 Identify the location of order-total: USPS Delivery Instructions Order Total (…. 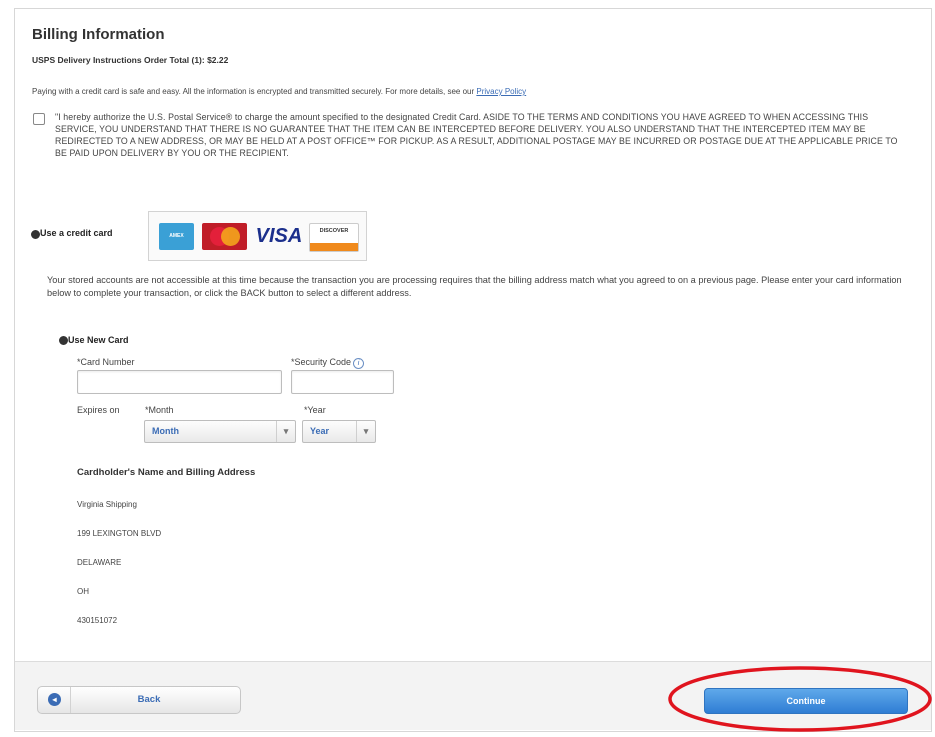
(130, 60).